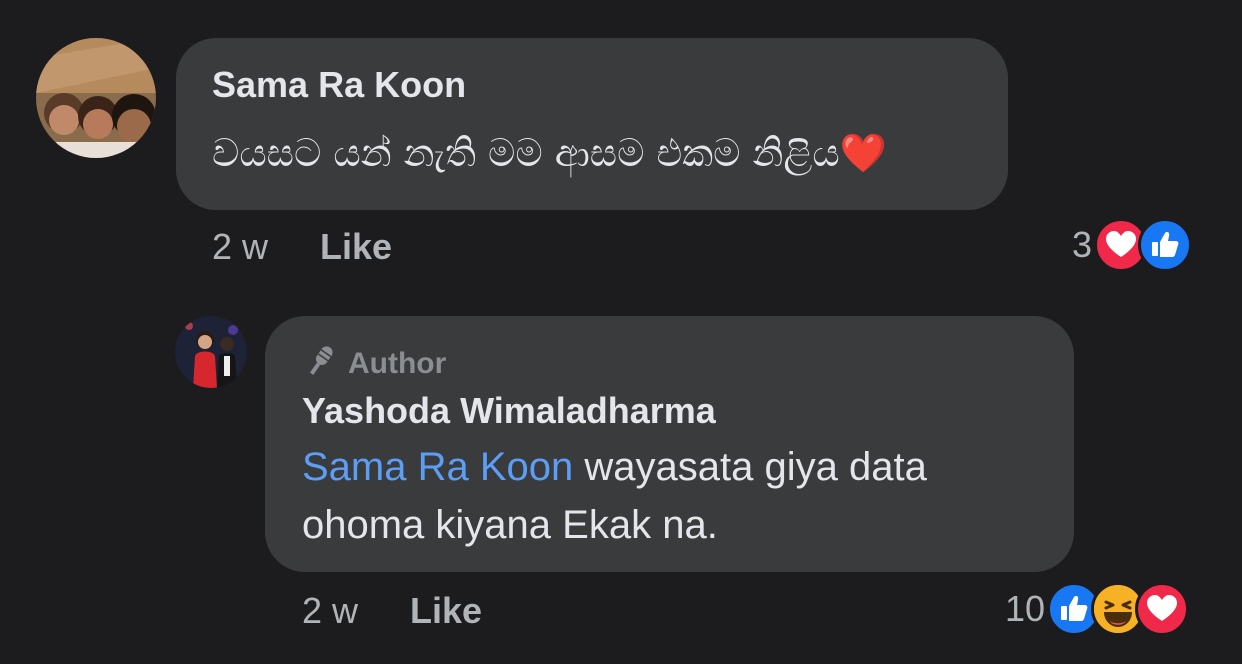 The image size is (1242, 664). Describe the element at coordinates (302, 247) in the screenshot. I see `comment-meta: 2 w Like` at that location.